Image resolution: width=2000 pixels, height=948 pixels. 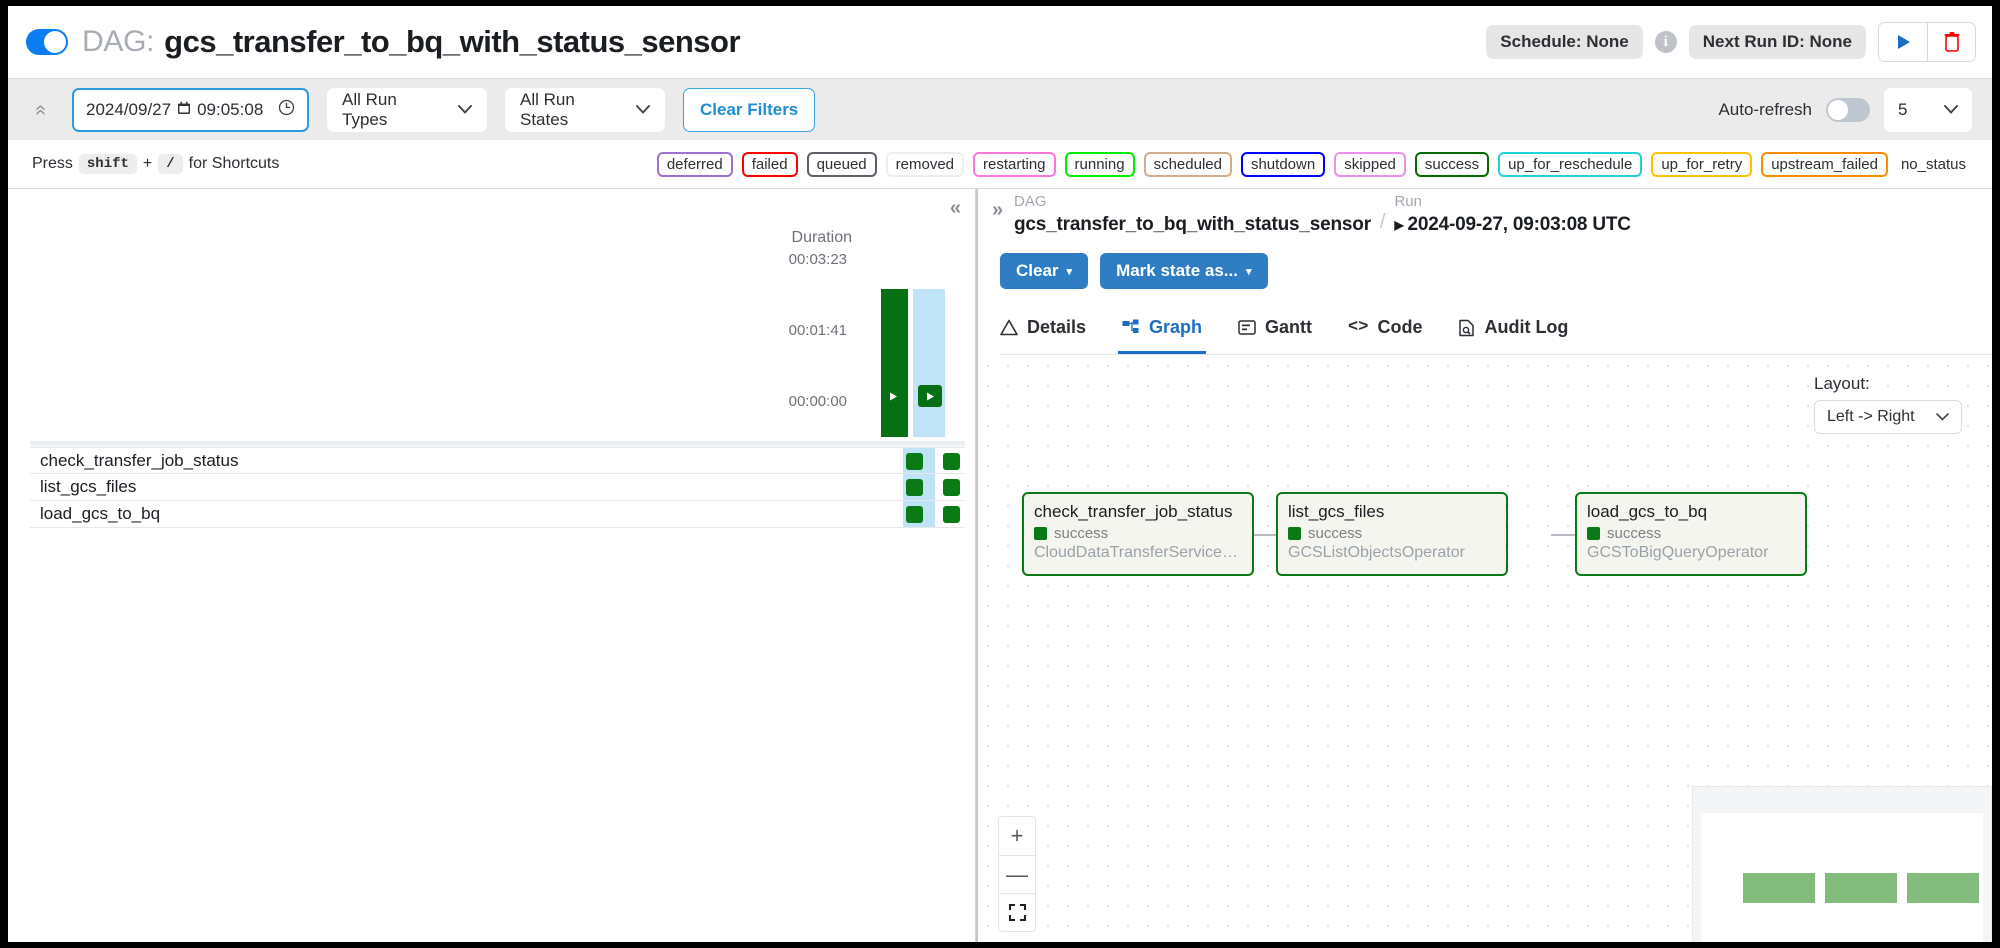 I want to click on clear-button-label: Clear, so click(x=1037, y=270).